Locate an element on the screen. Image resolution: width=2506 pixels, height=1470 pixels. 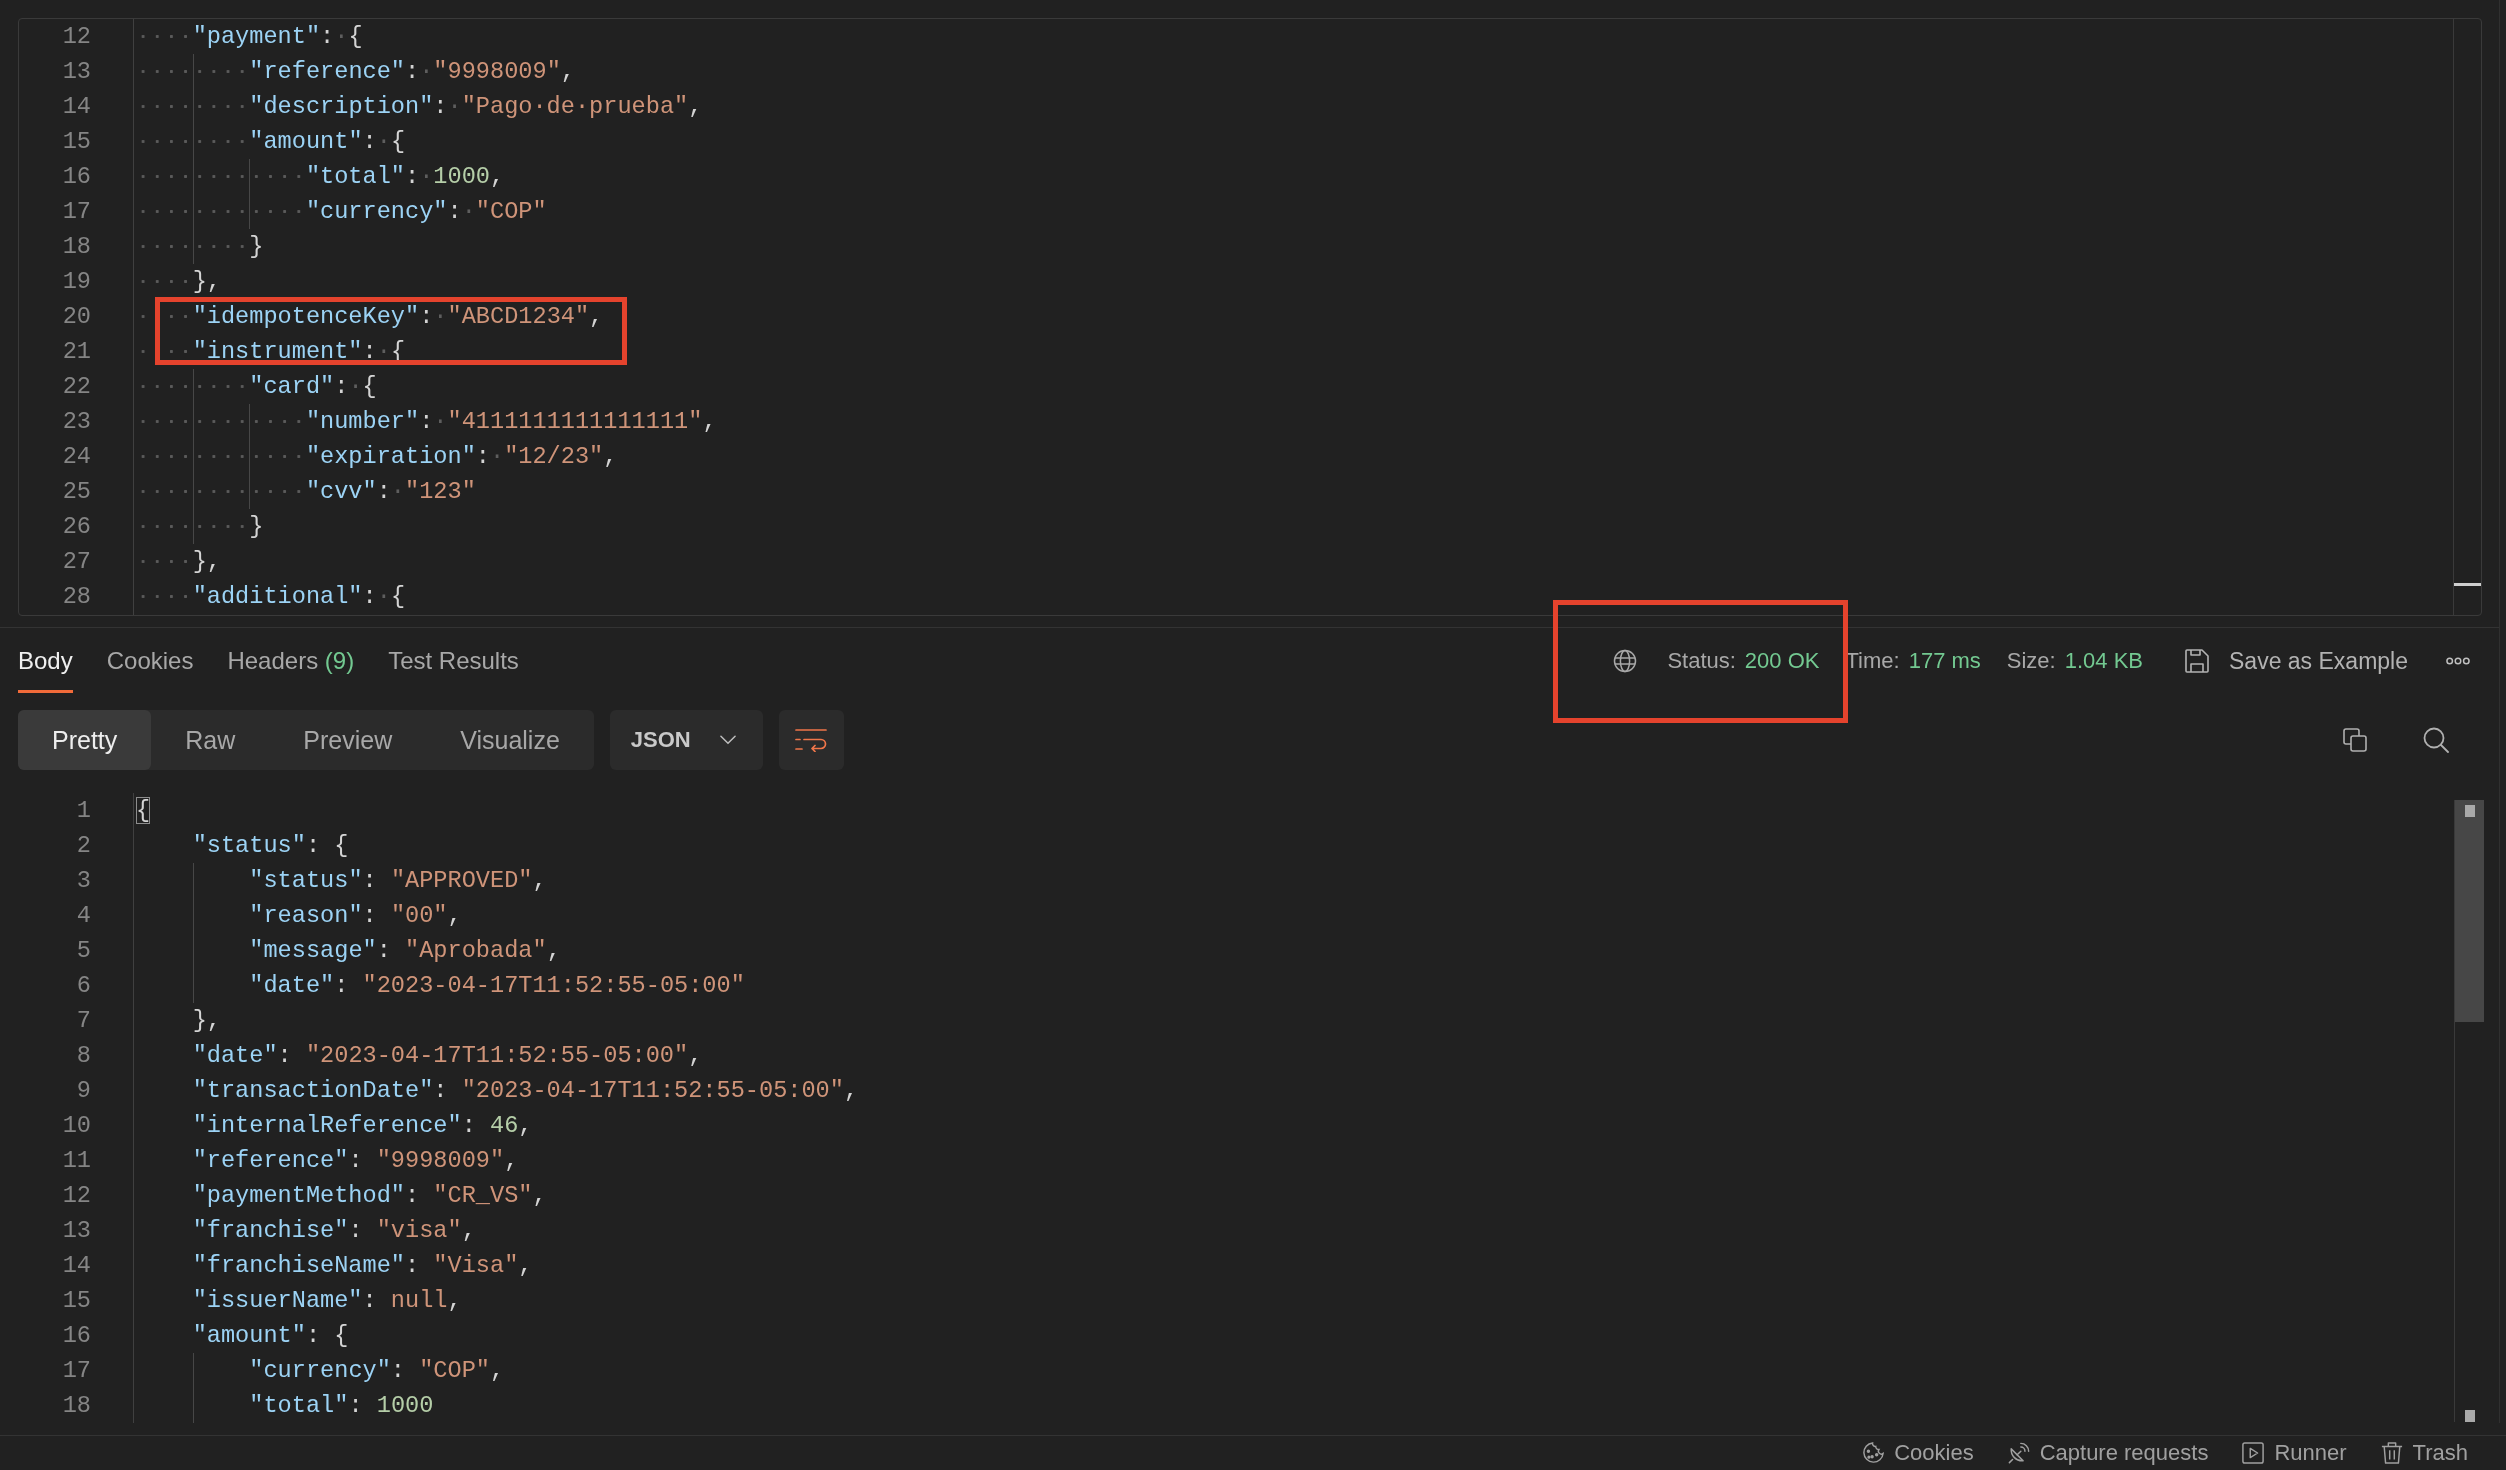
line-number: 10 is located at coordinates (76, 1125).